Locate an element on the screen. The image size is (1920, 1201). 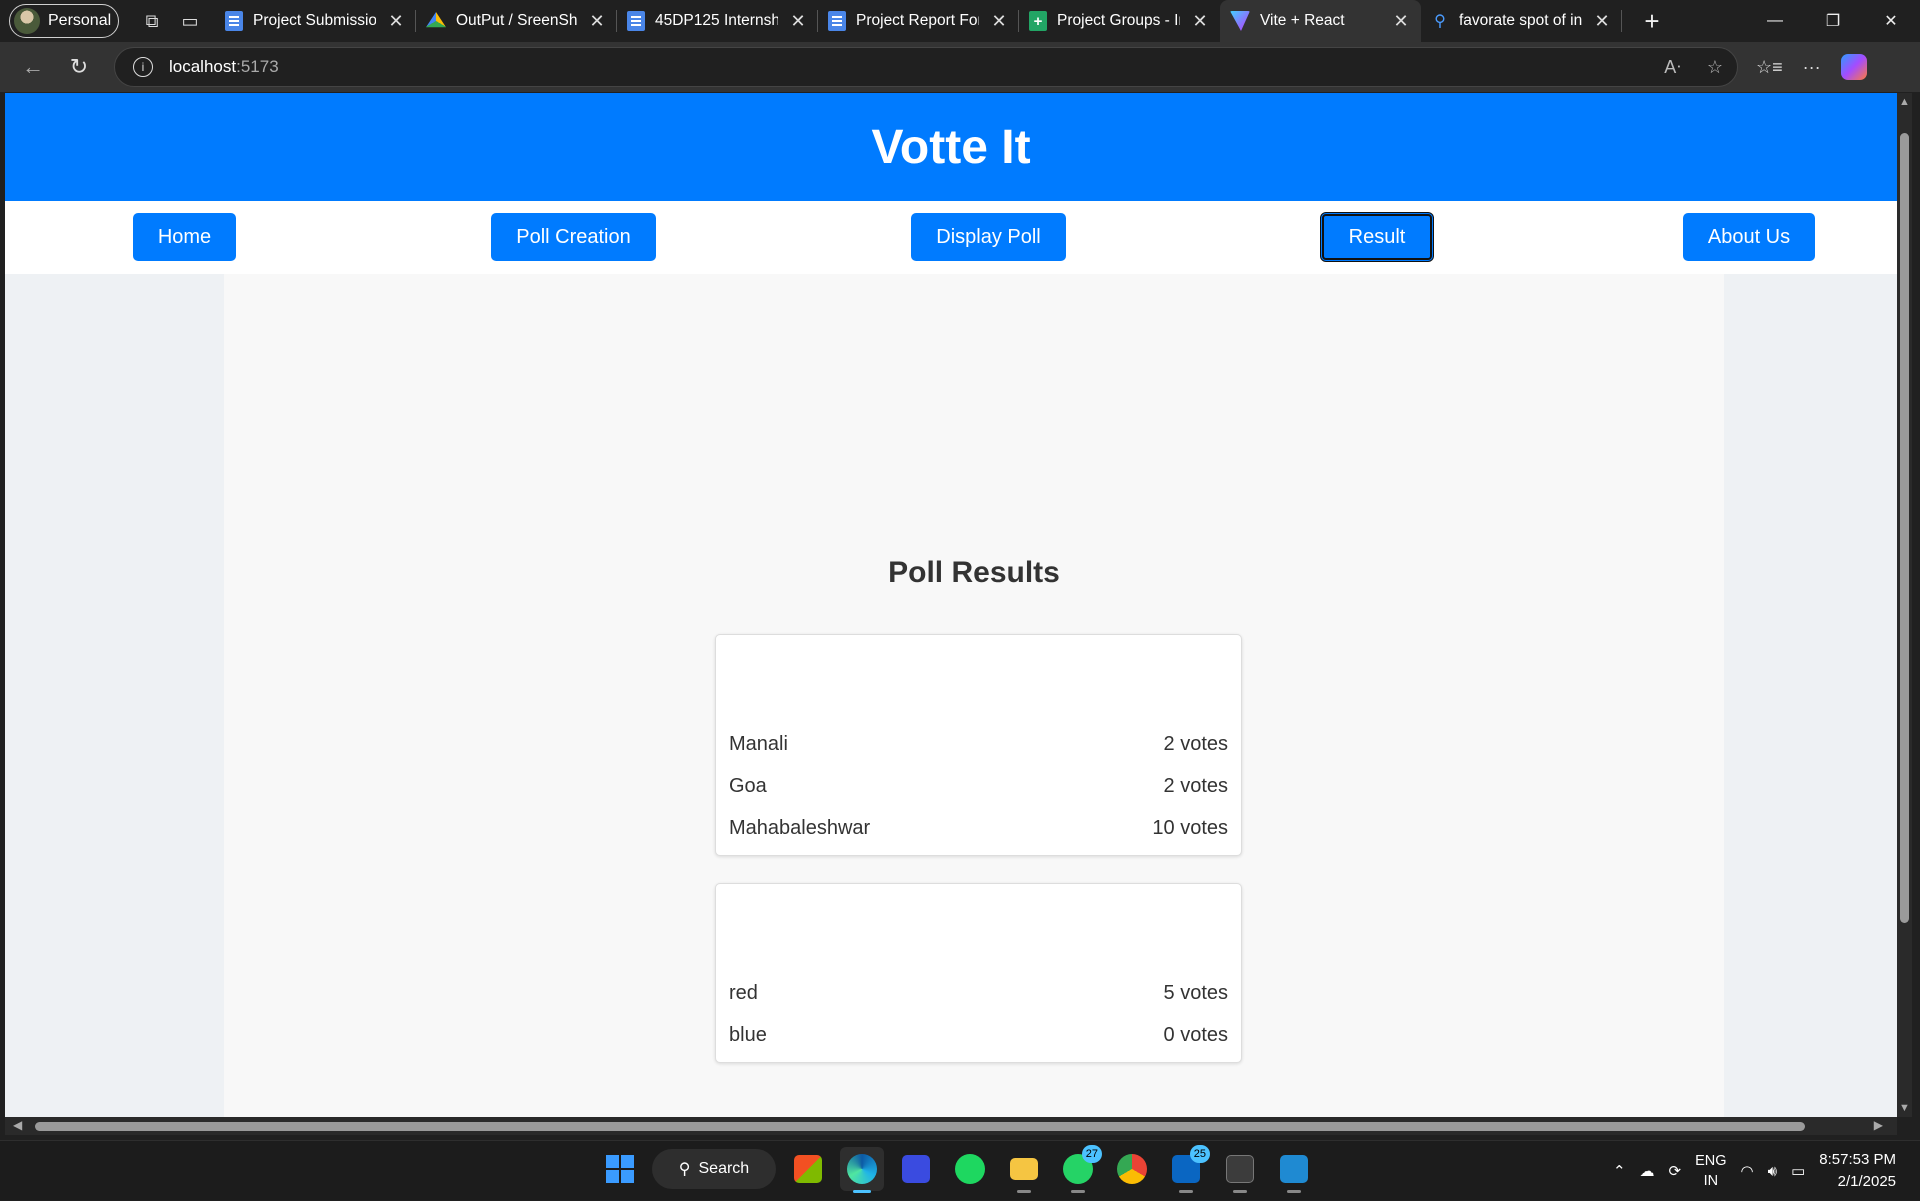
start-button is located at coordinates (620, 1169).